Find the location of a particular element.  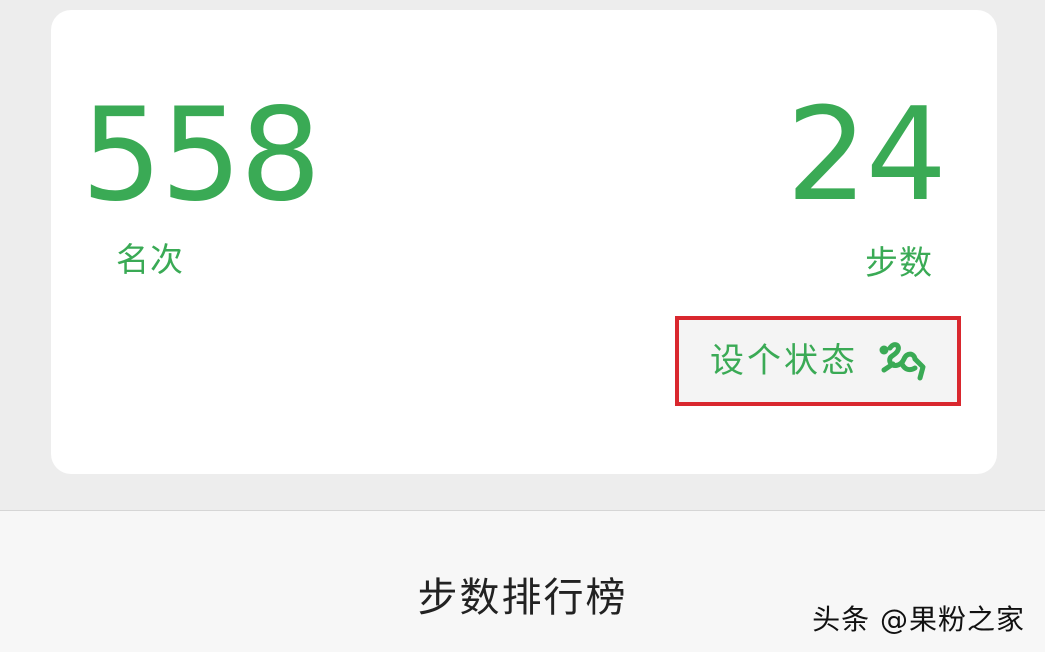

steps-label: 步数 is located at coordinates (899, 262).